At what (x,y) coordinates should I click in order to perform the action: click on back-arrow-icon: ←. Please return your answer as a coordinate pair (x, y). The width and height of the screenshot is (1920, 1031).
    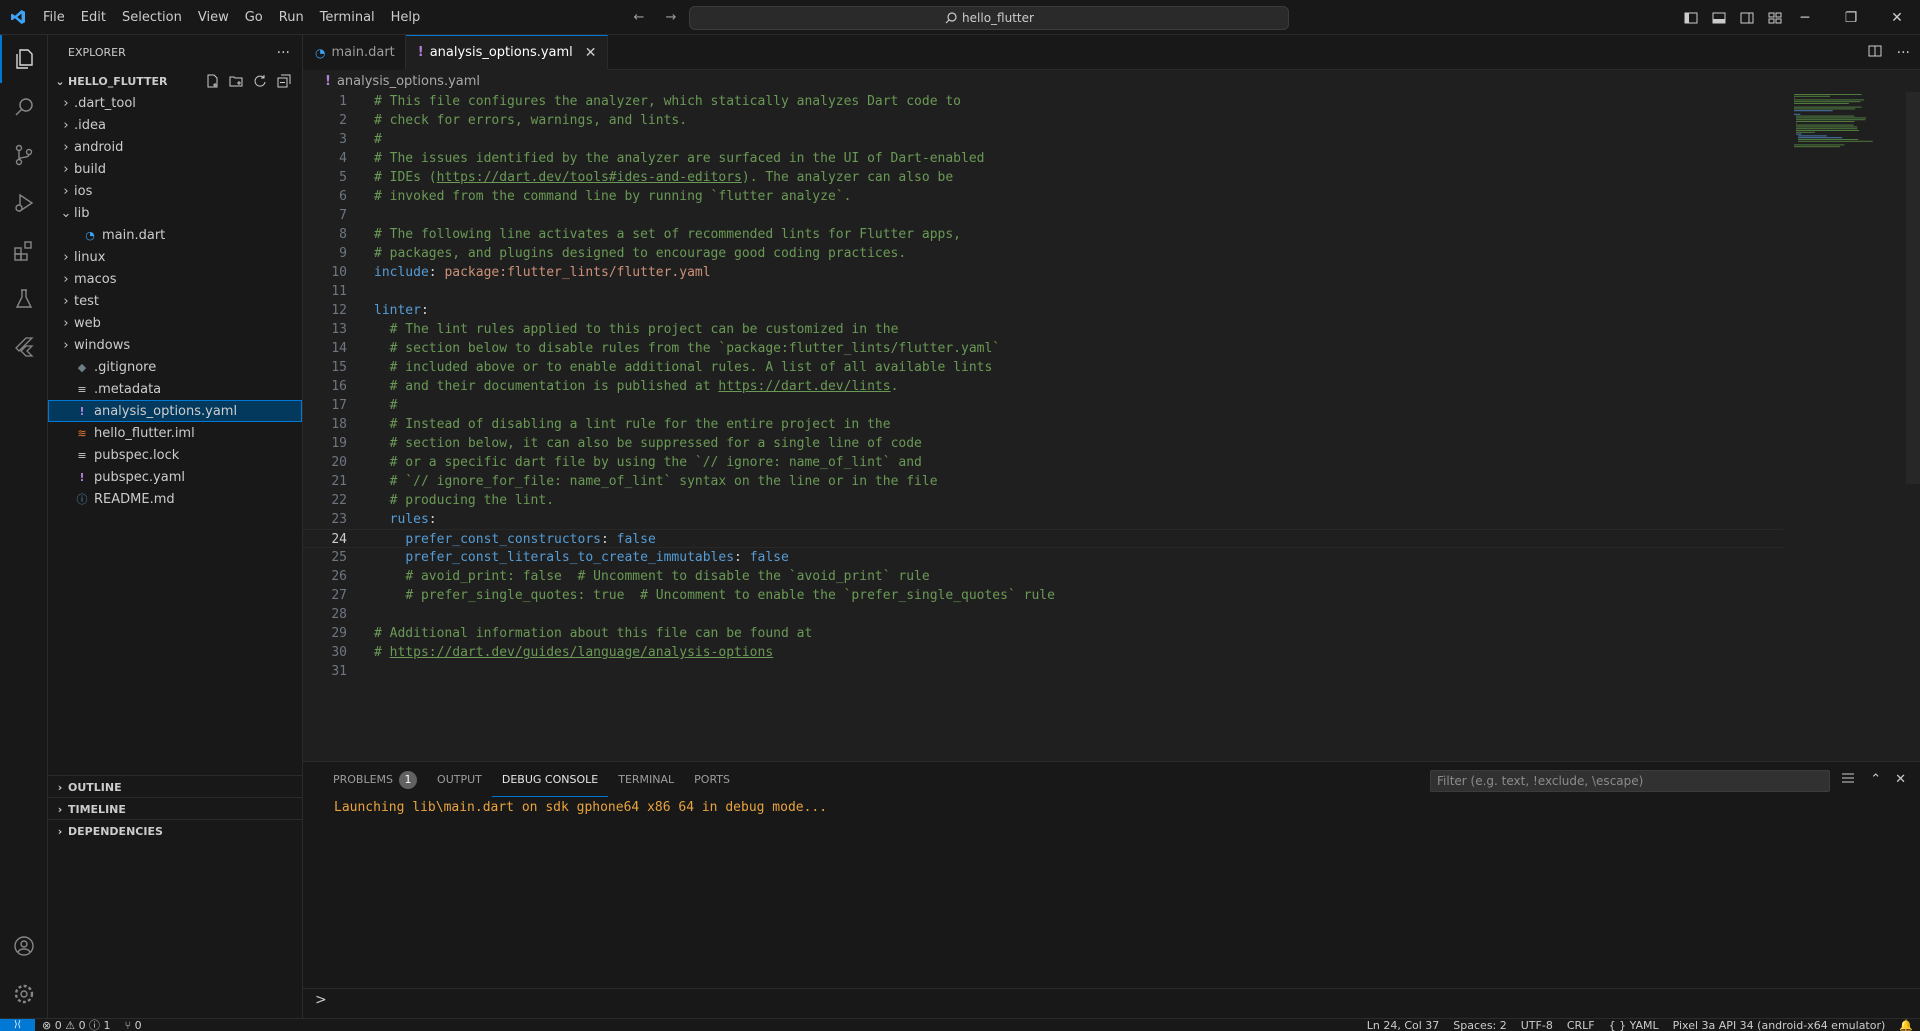
    Looking at the image, I should click on (639, 18).